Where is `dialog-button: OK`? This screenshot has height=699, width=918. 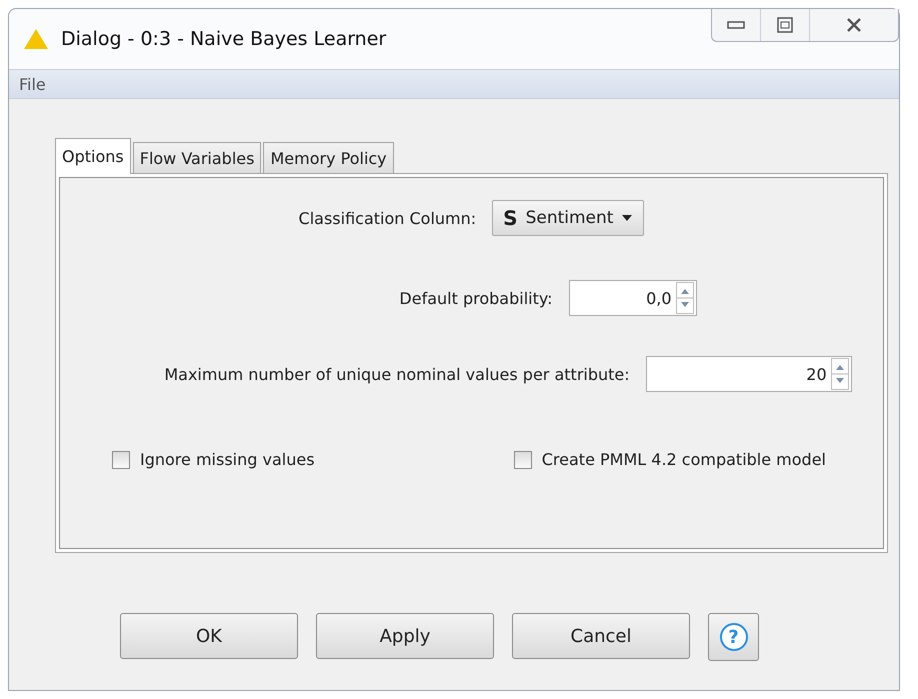 dialog-button: OK is located at coordinates (209, 636).